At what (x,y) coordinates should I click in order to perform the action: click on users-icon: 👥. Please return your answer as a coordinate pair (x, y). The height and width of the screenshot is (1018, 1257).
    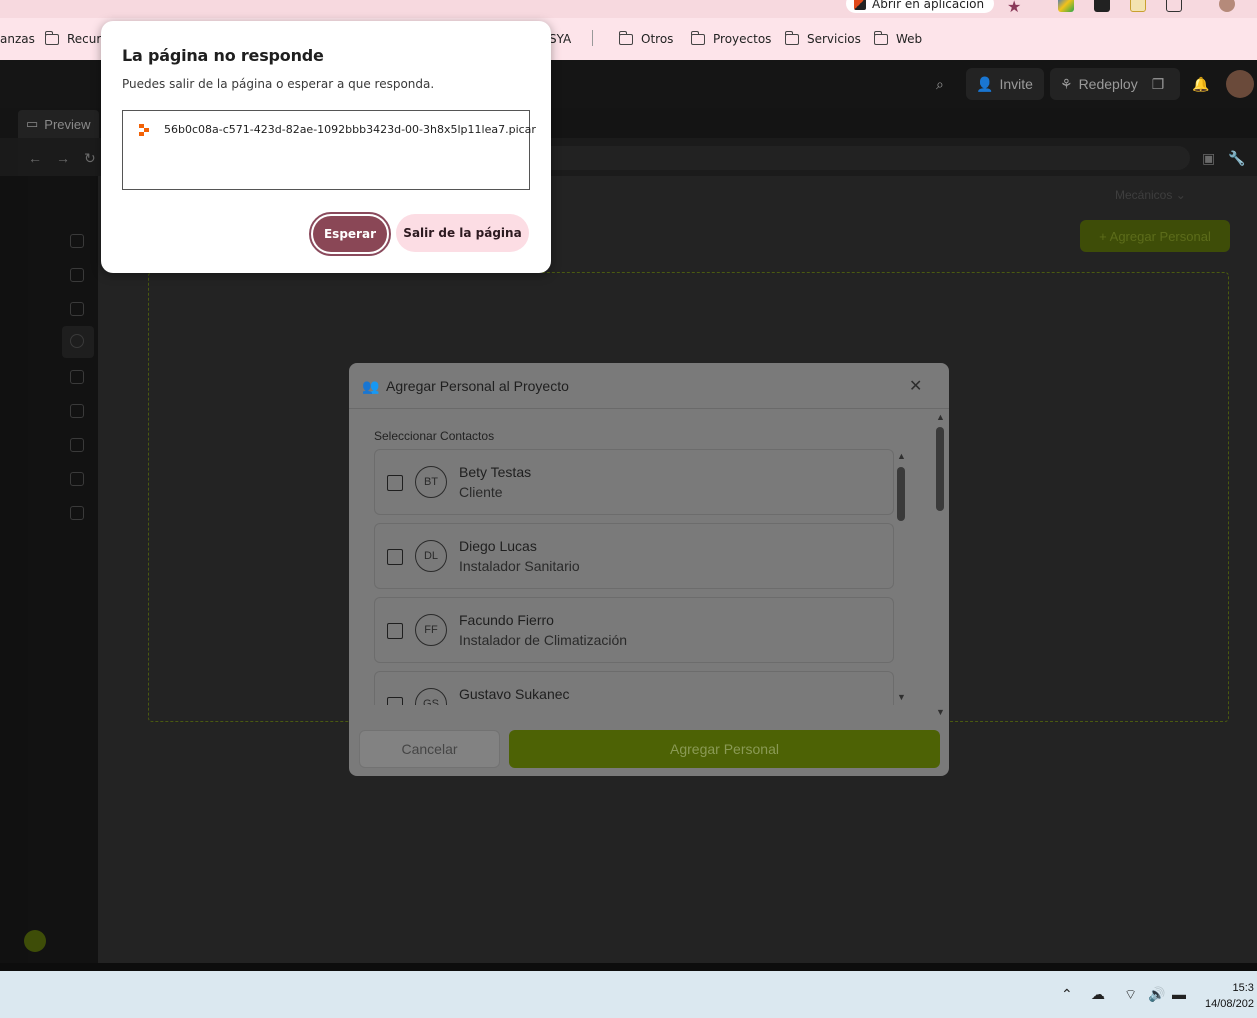
    Looking at the image, I should click on (371, 386).